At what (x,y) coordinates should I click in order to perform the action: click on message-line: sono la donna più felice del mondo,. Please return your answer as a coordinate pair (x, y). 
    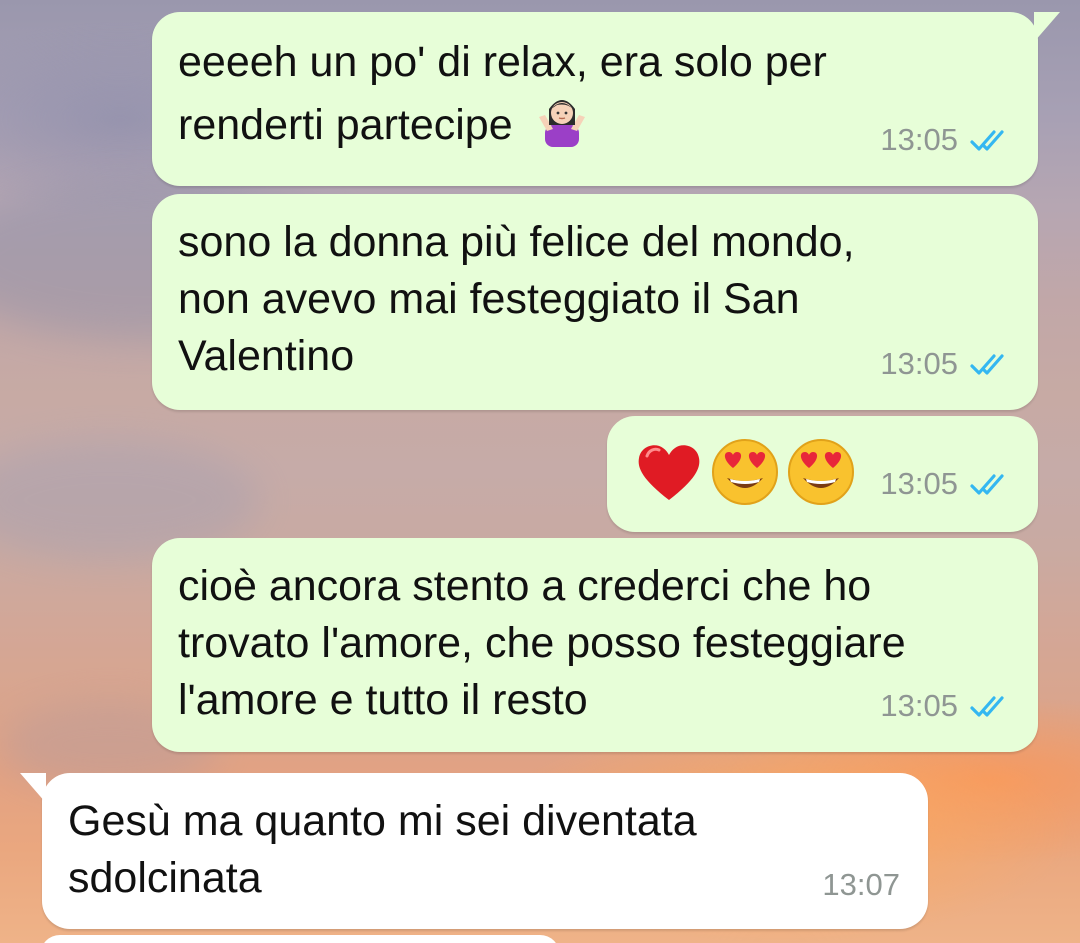
    Looking at the image, I should click on (516, 242).